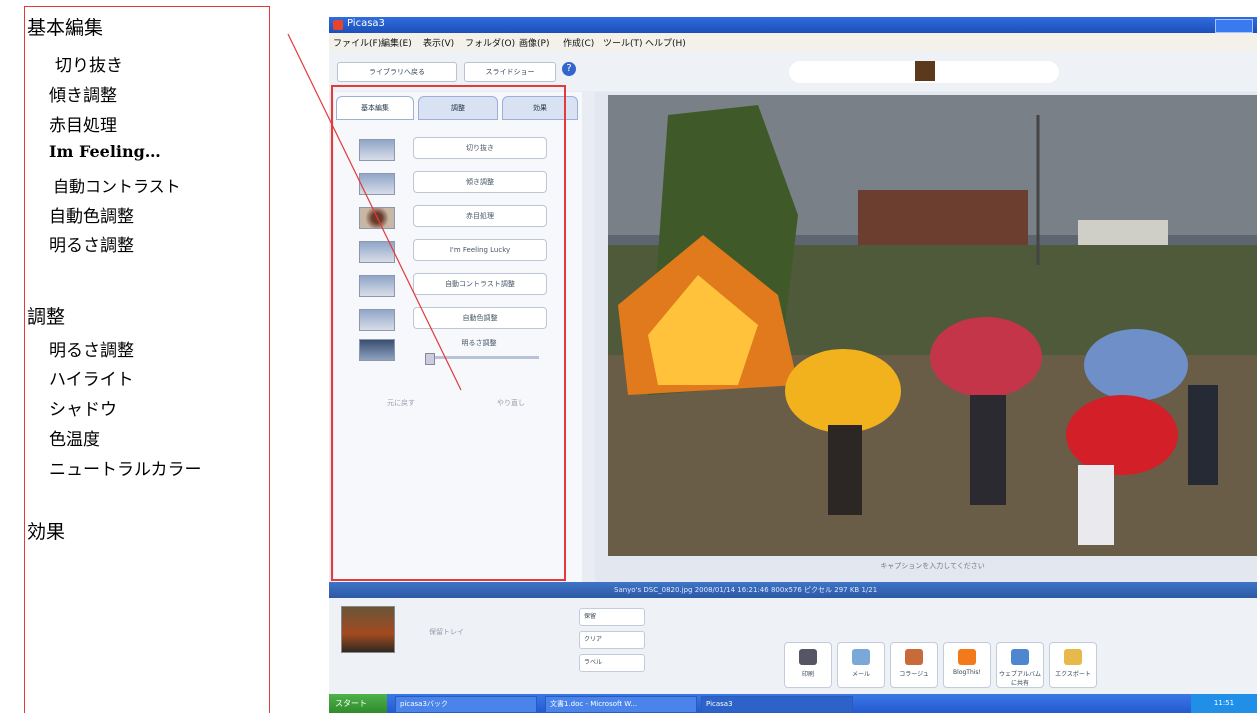 The image size is (1257, 713). I want to click on blogthis-button: BlogThis!, so click(967, 665).